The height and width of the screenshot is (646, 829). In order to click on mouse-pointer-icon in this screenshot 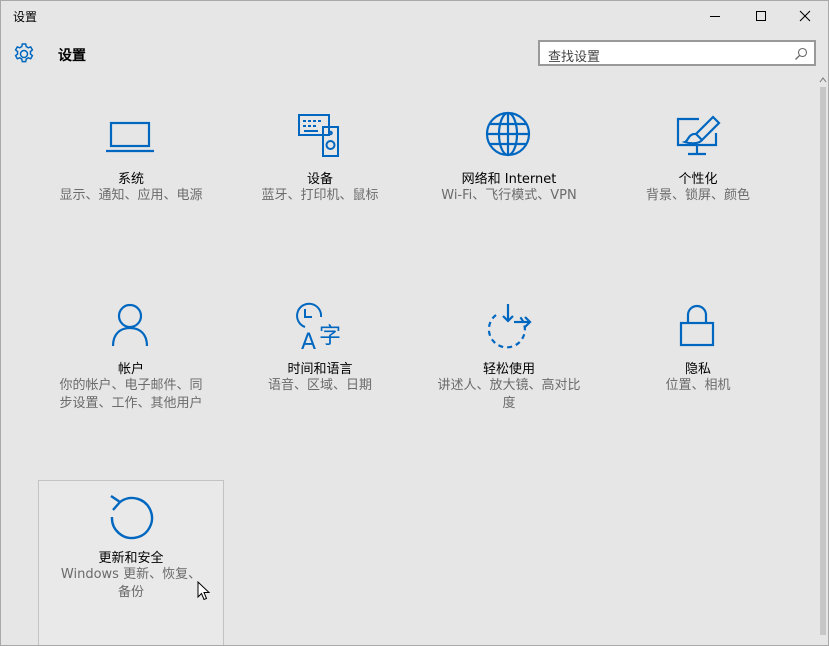, I will do `click(204, 591)`.